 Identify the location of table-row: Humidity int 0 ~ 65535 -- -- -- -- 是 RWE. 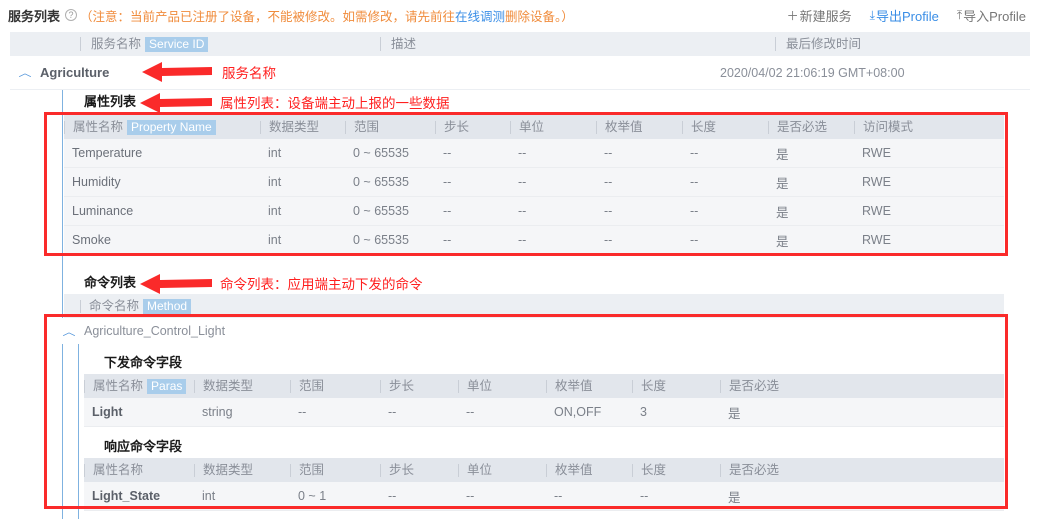
(534, 182).